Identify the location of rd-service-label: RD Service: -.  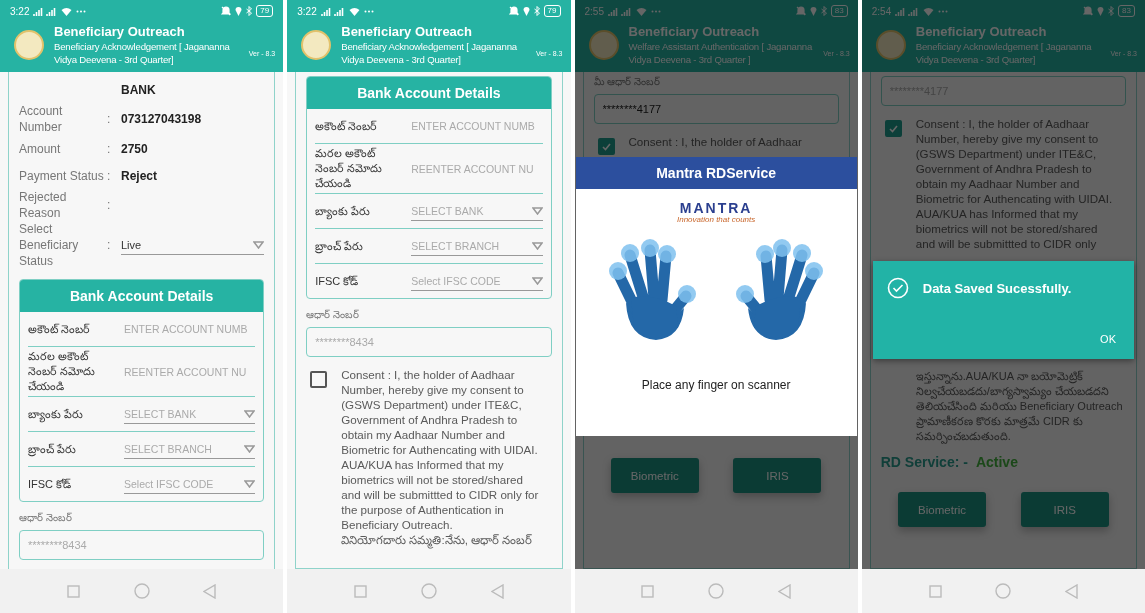
(924, 462).